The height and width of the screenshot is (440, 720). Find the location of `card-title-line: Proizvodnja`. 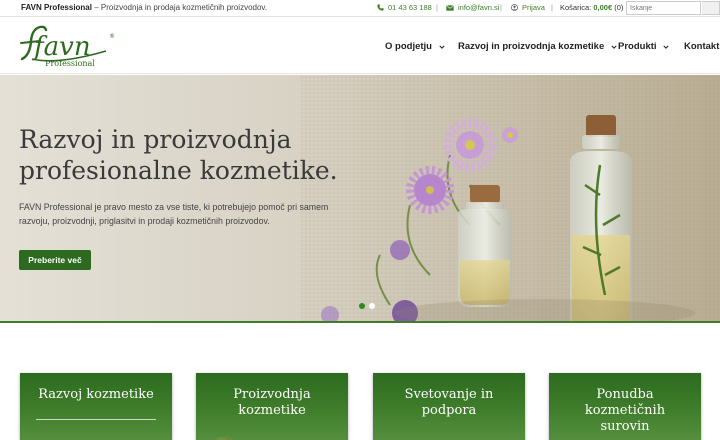

card-title-line: Proizvodnja is located at coordinates (272, 394).